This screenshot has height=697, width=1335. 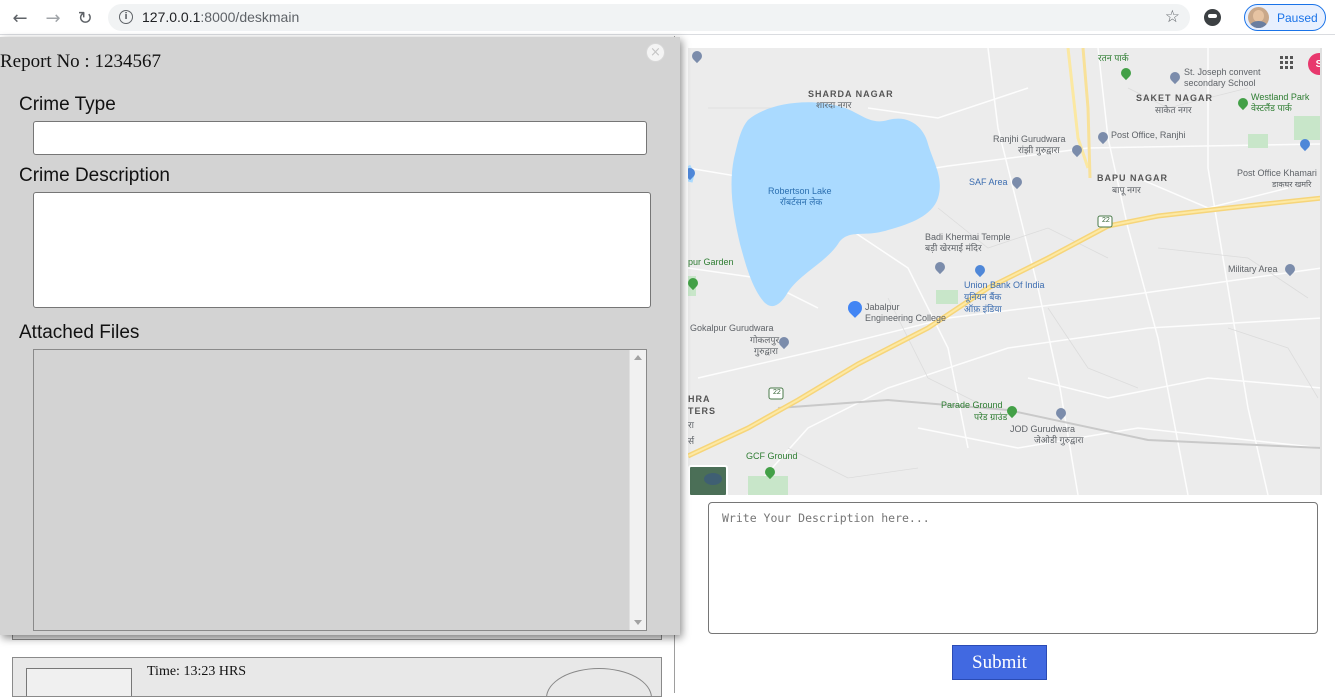 I want to click on map-label: BAPU NAGAR, so click(x=1133, y=178).